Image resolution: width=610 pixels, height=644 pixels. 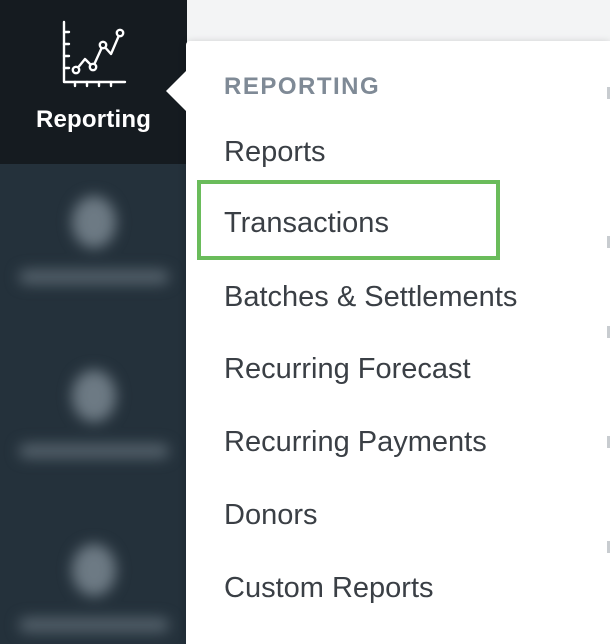 What do you see at coordinates (306, 223) in the screenshot?
I see `menu-item-transactions: Transactions` at bounding box center [306, 223].